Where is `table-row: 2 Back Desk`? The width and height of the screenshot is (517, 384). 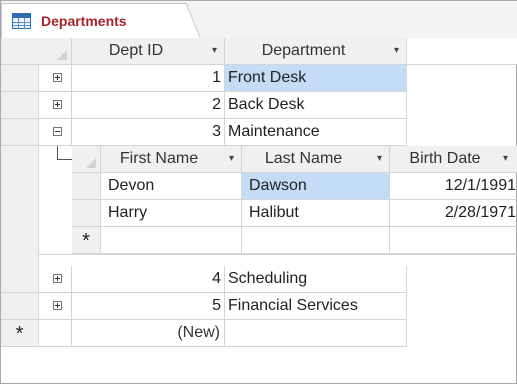 table-row: 2 Back Desk is located at coordinates (204, 105).